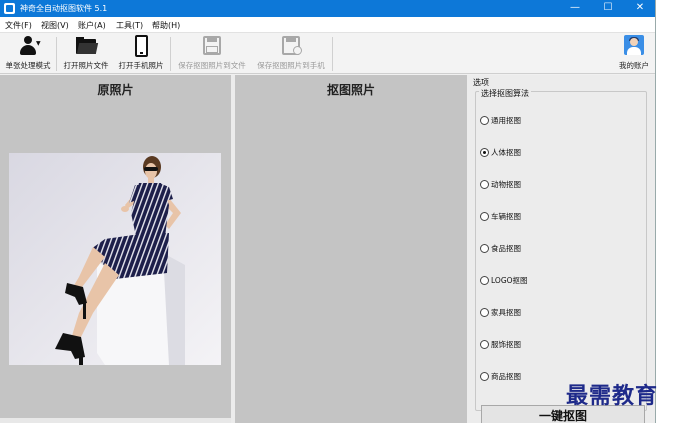 The width and height of the screenshot is (684, 423). What do you see at coordinates (634, 45) in the screenshot?
I see `avatar-icon` at bounding box center [634, 45].